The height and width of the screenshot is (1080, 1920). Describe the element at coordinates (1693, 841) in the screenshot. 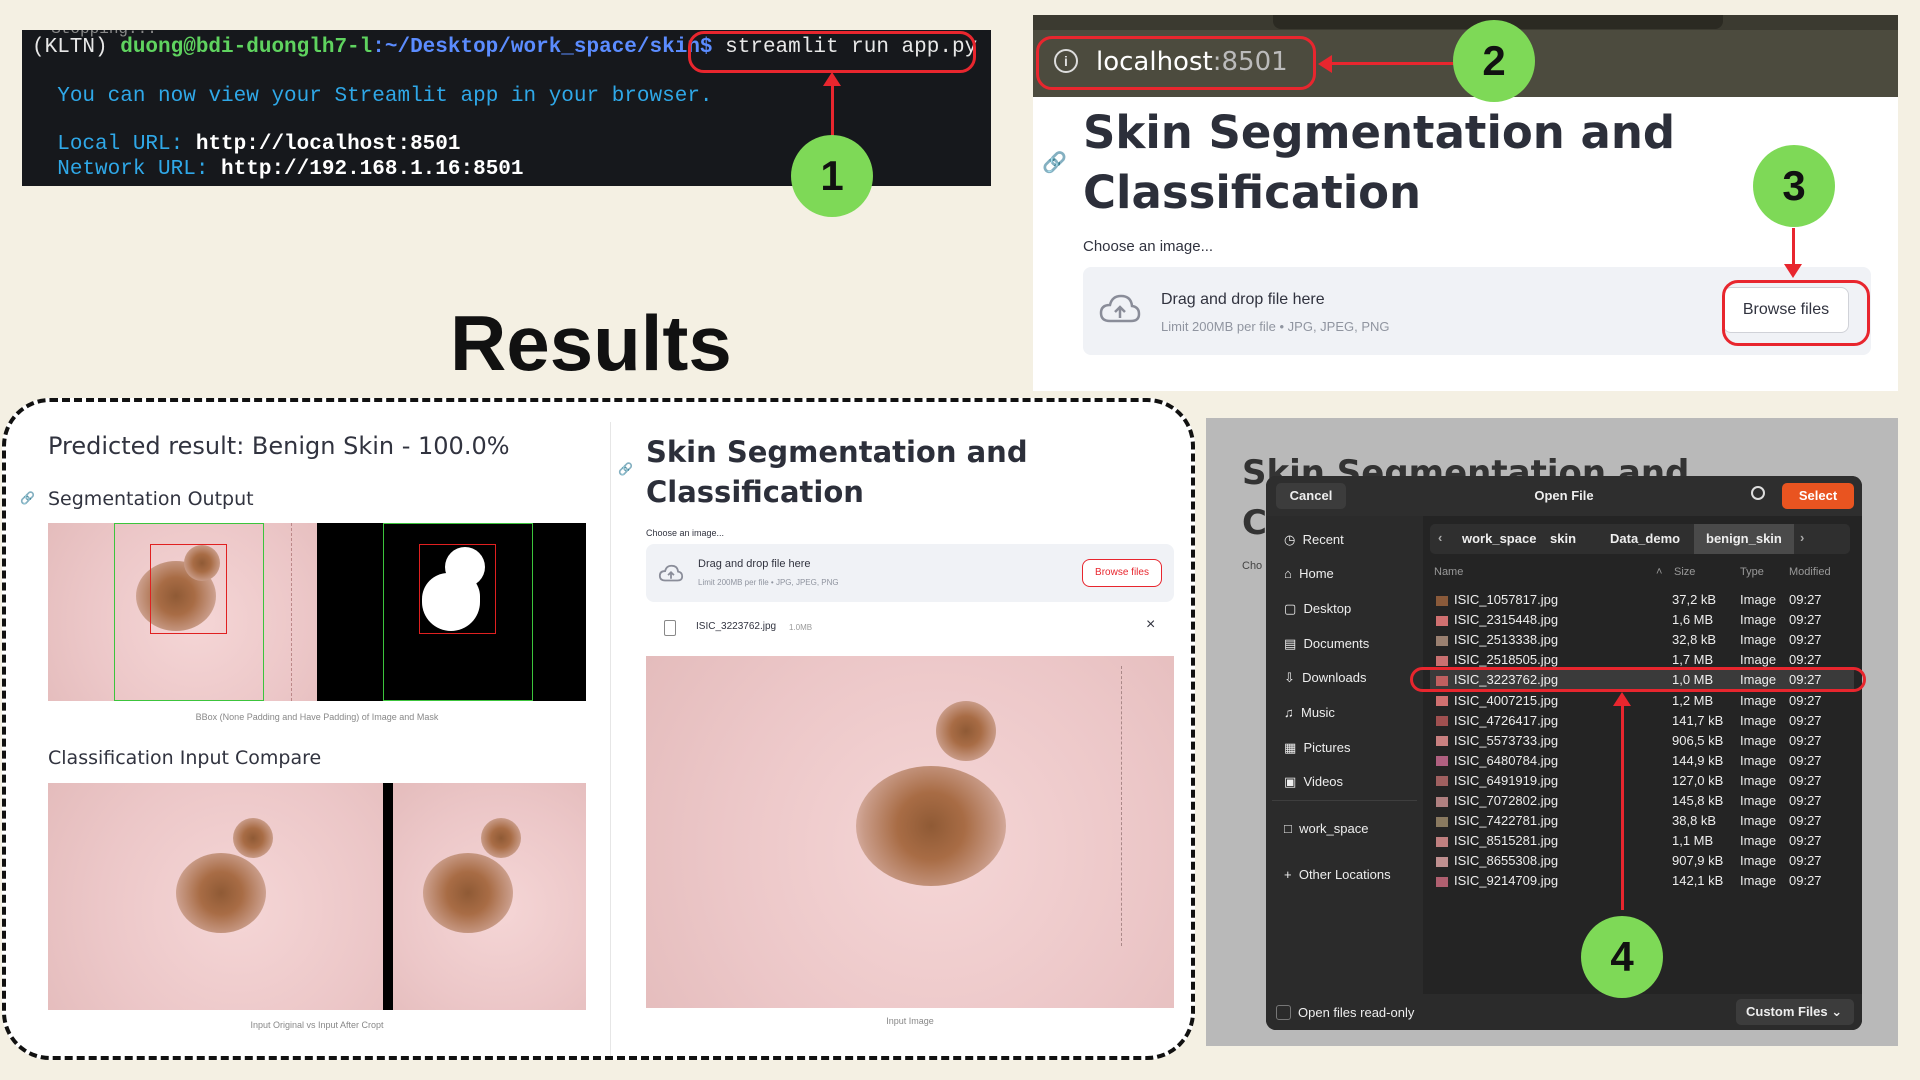

I see `file-size: 1,1 MB` at that location.